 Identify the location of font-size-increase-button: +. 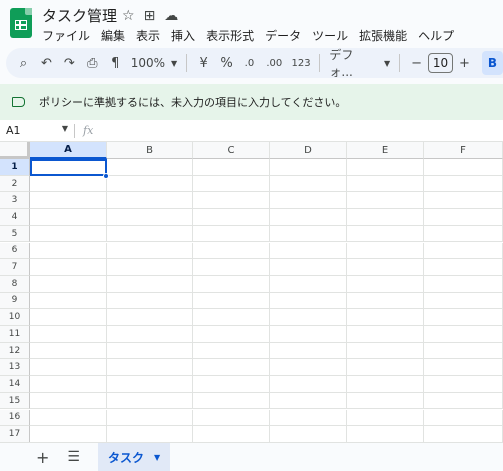
(464, 63).